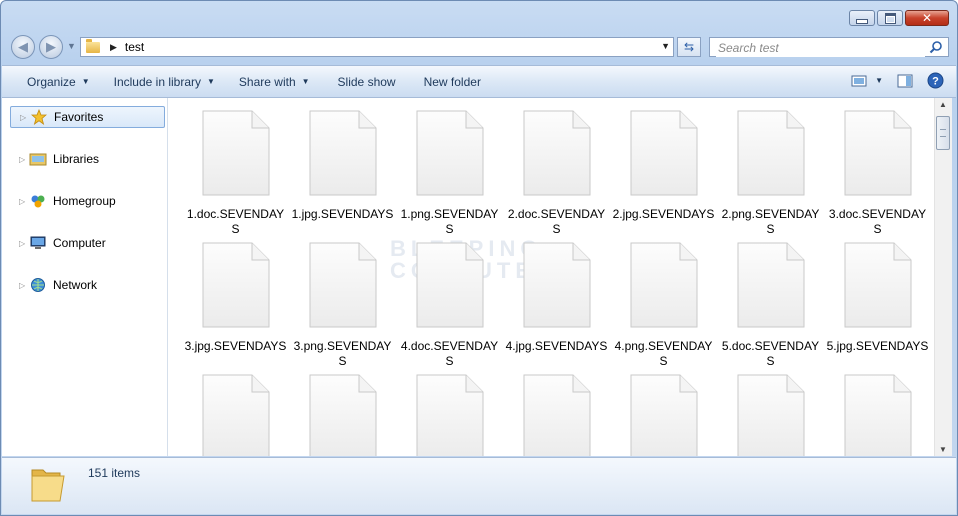 Image resolution: width=958 pixels, height=516 pixels. I want to click on slide-show-label: Slide show, so click(366, 81).